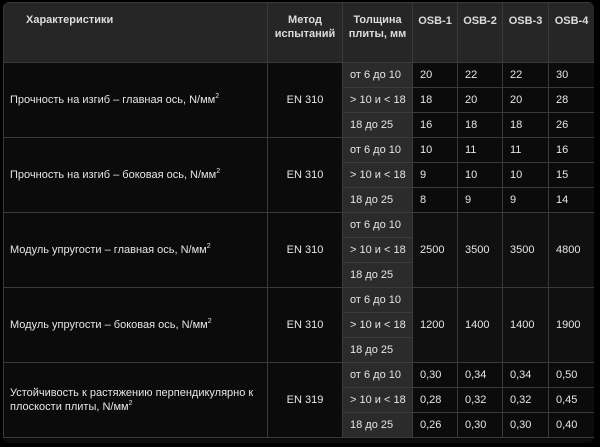  What do you see at coordinates (571, 200) in the screenshot?
I see `value-cell: 14` at bounding box center [571, 200].